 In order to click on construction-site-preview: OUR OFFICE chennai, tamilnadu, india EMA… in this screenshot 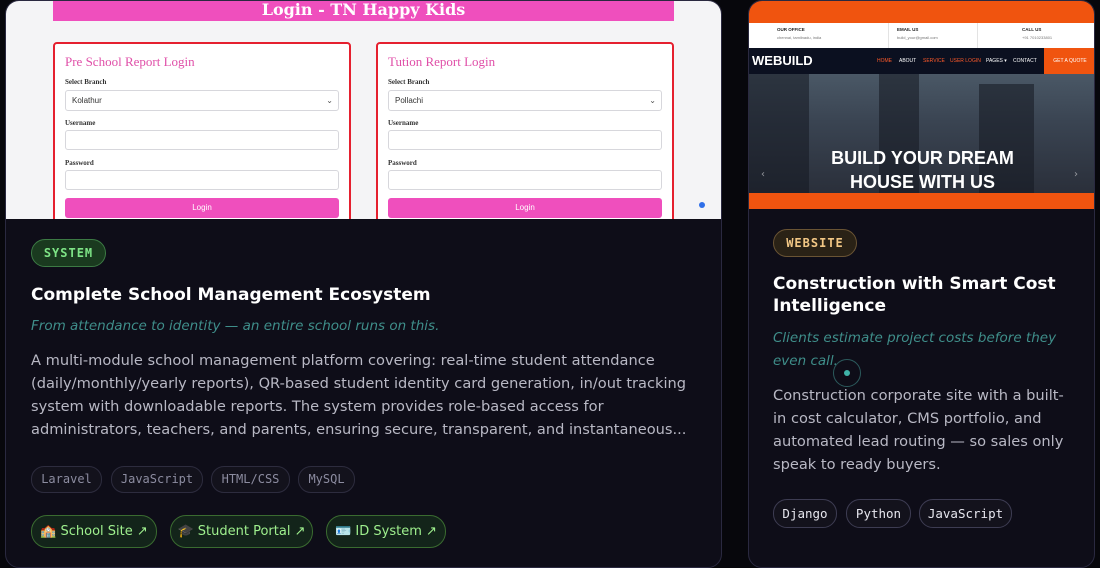, I will do `click(921, 105)`.